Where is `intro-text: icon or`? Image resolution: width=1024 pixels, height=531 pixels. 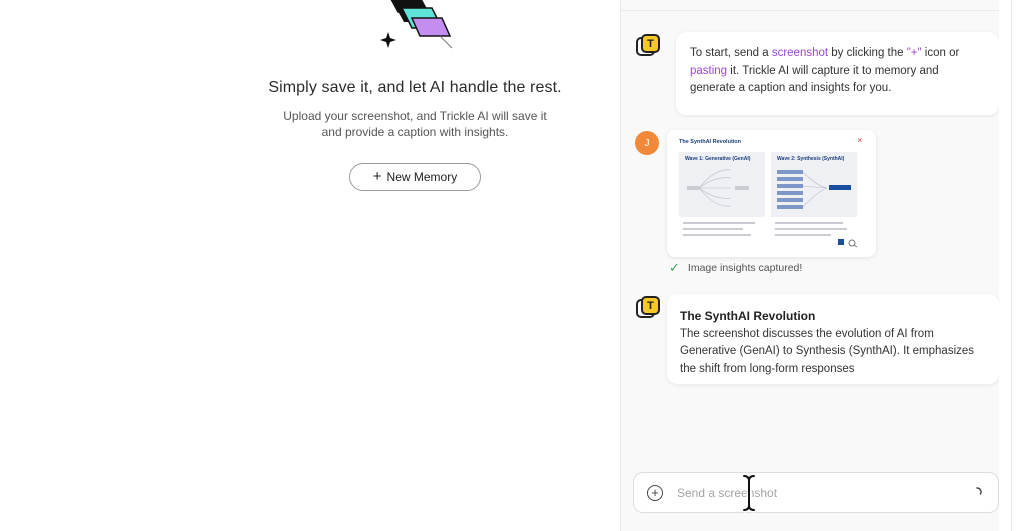 intro-text: icon or is located at coordinates (940, 53).